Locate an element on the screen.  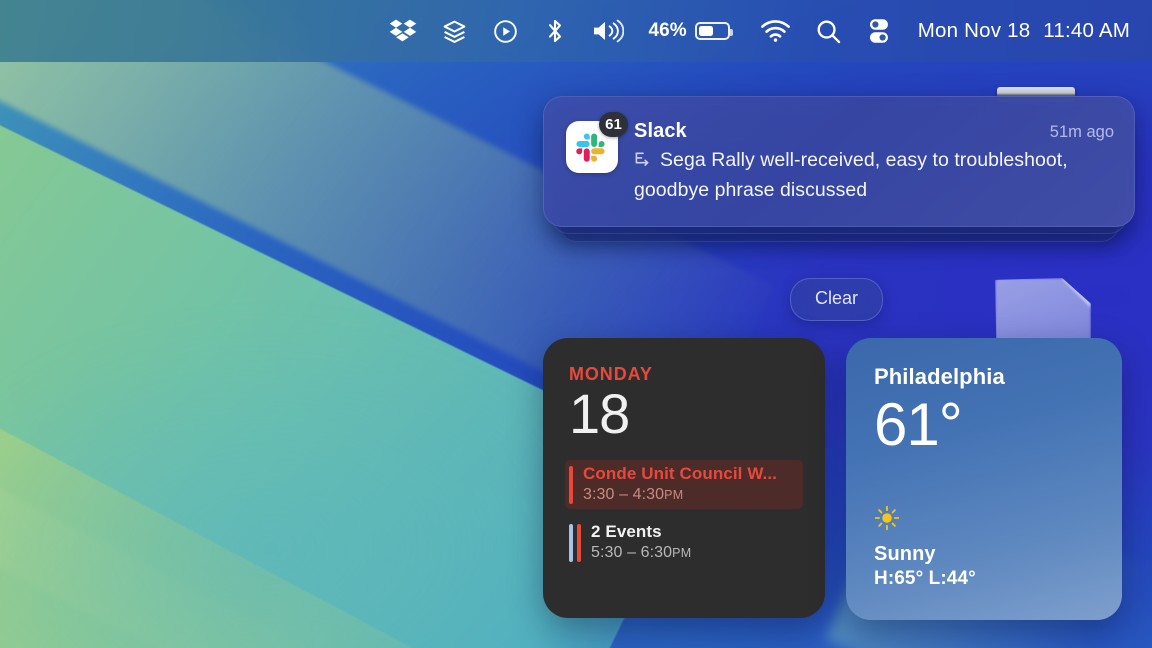
slack-app-icon-wrapper: 61 is located at coordinates (597, 142).